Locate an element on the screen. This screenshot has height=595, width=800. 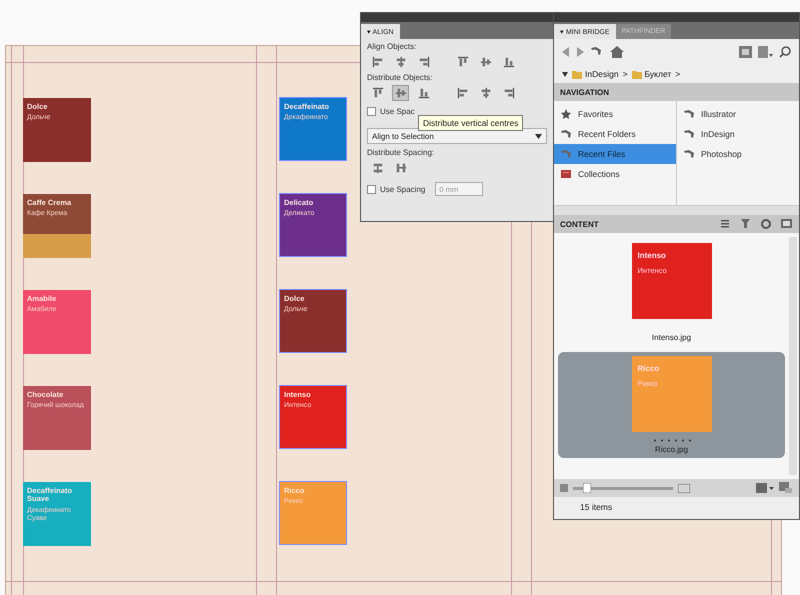
home-icon is located at coordinates (617, 52).